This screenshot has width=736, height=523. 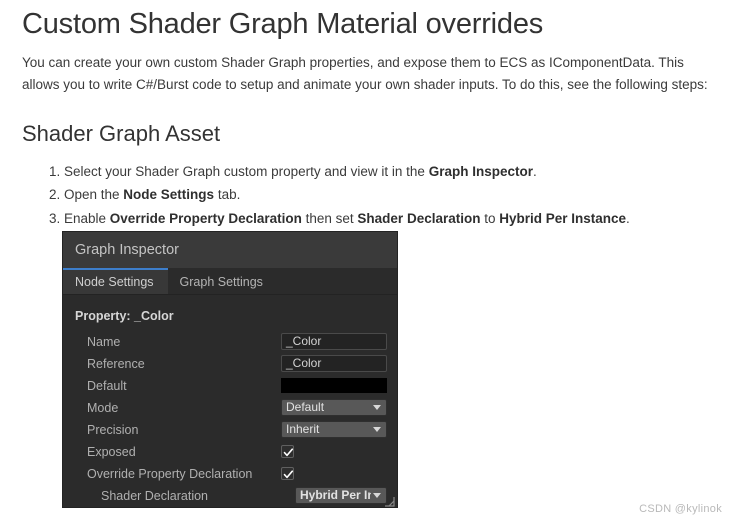 I want to click on property-row-reference: Reference _Color, so click(x=230, y=364).